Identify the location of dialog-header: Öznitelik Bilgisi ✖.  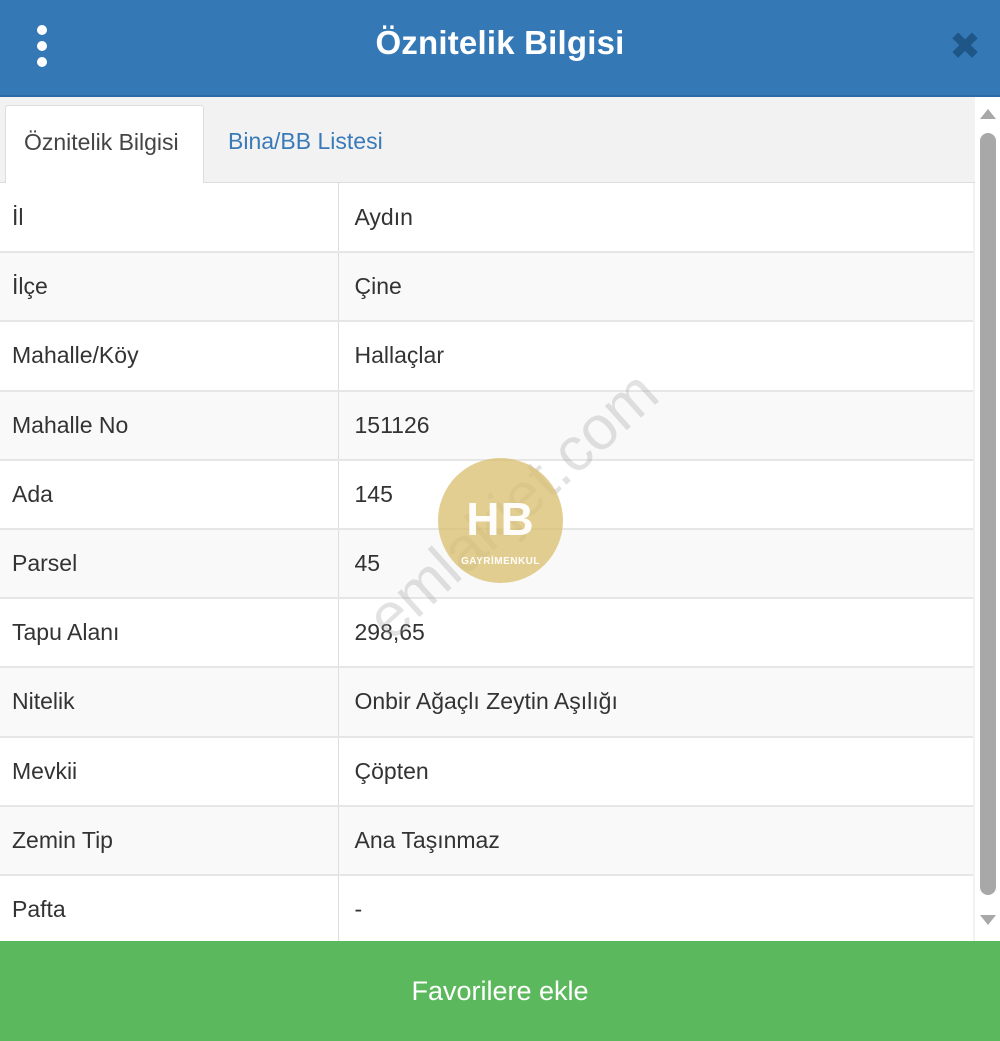
(500, 48).